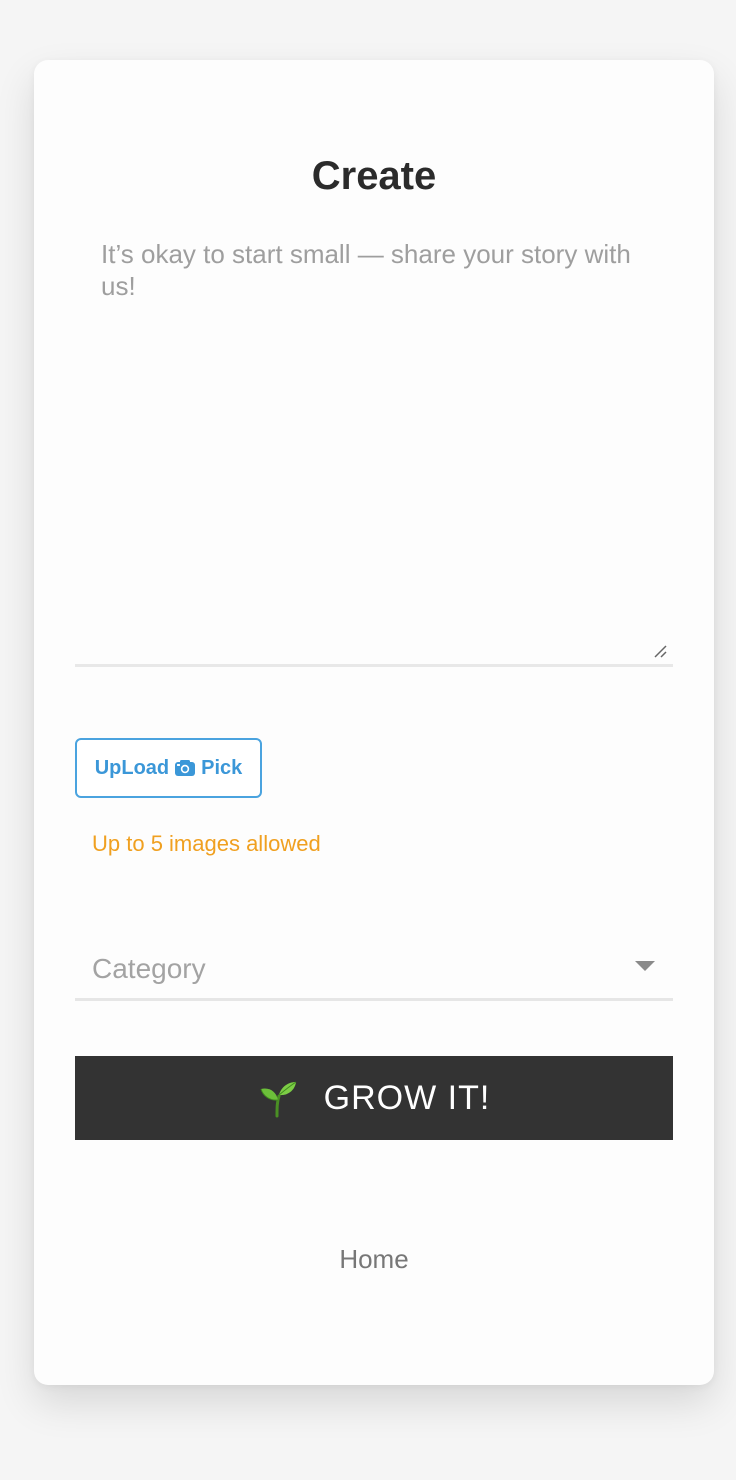  What do you see at coordinates (374, 970) in the screenshot?
I see `category-select: Category` at bounding box center [374, 970].